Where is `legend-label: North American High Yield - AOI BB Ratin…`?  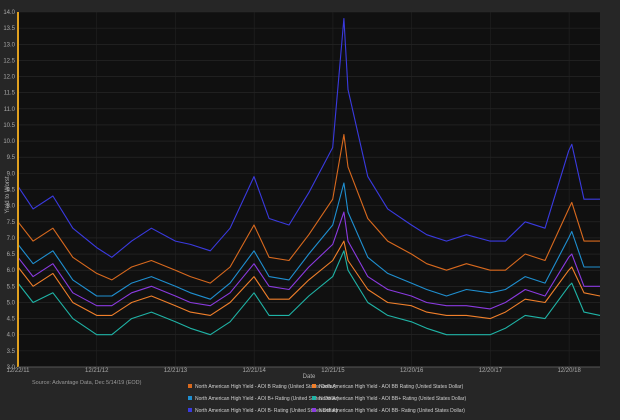
legend-label: North American High Yield - AOI BB Ratin… is located at coordinates (391, 387).